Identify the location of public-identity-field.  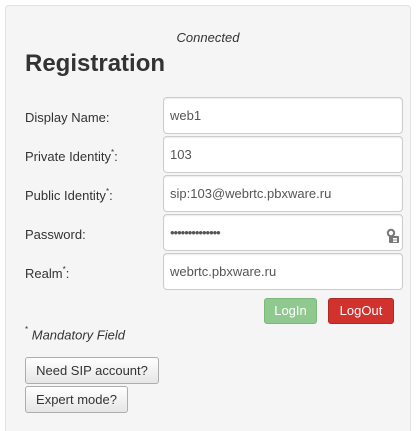
(283, 193).